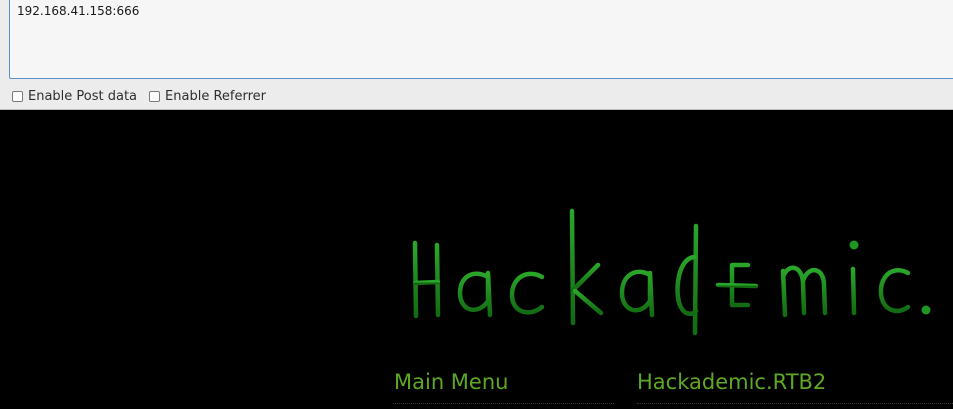  What do you see at coordinates (732, 382) in the screenshot?
I see `site-title-heading: Hackademic.RTB2` at bounding box center [732, 382].